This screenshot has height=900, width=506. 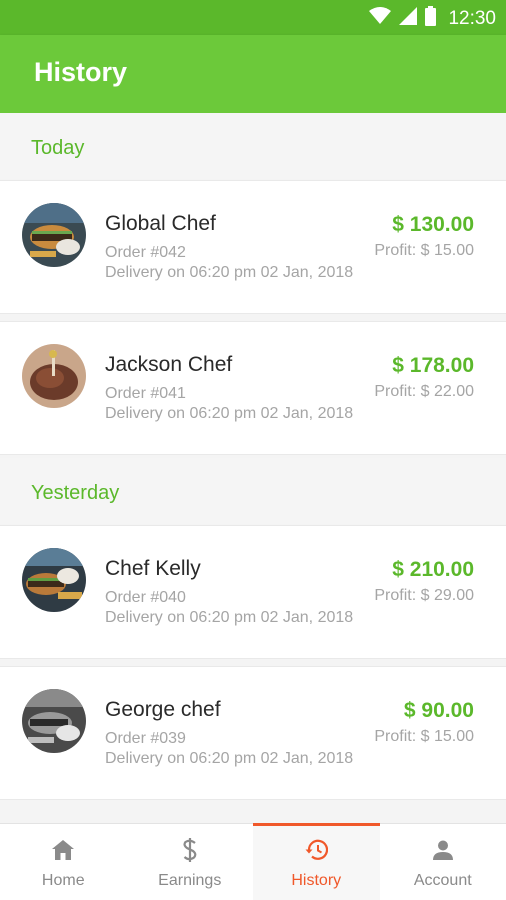 What do you see at coordinates (433, 569) in the screenshot?
I see `order-price: $ 210.00` at bounding box center [433, 569].